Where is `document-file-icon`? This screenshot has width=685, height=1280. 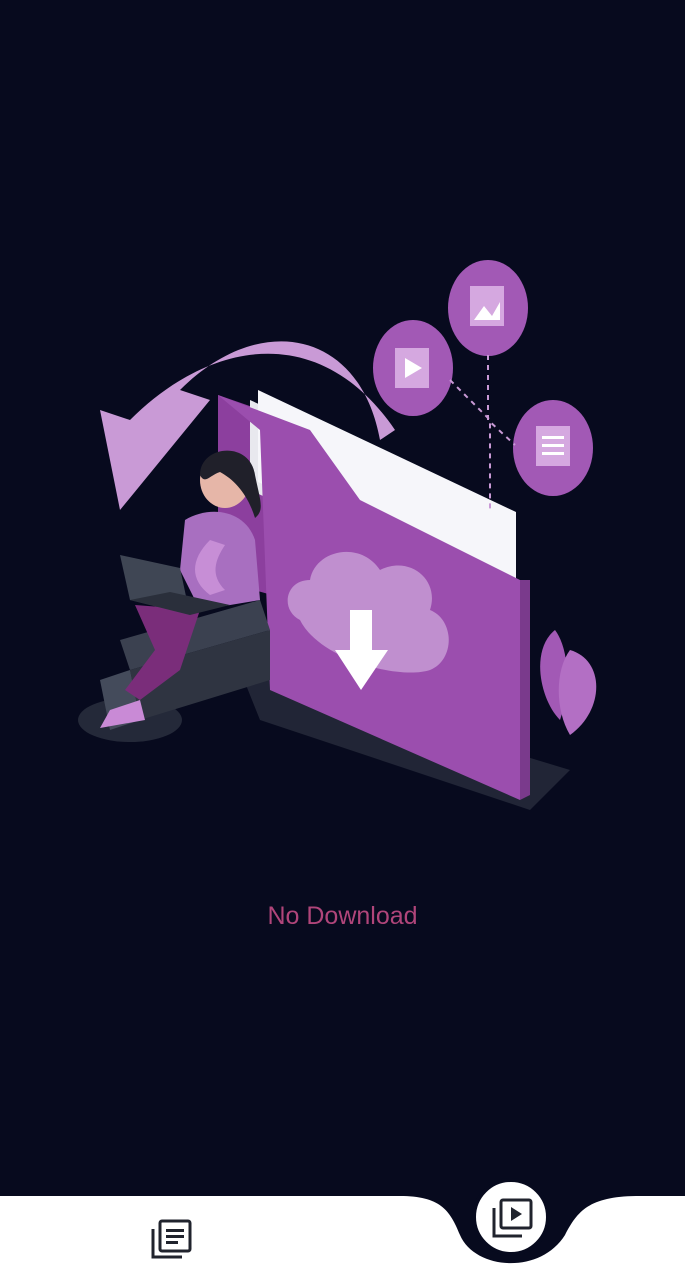 document-file-icon is located at coordinates (553, 448).